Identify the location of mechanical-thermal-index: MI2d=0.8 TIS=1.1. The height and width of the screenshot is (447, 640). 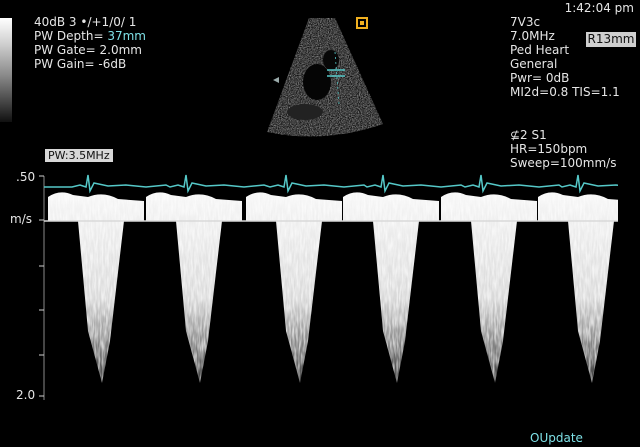
(565, 92).